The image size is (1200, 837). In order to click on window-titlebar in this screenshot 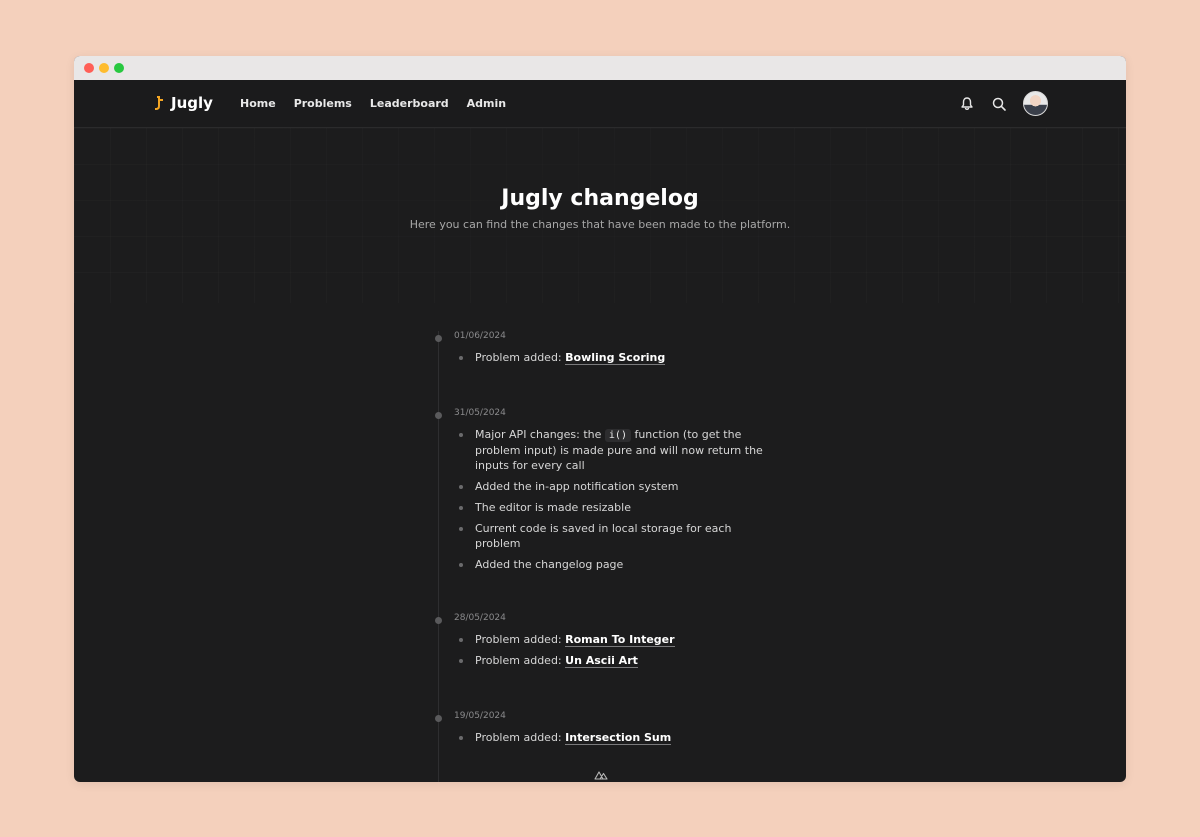, I will do `click(600, 68)`.